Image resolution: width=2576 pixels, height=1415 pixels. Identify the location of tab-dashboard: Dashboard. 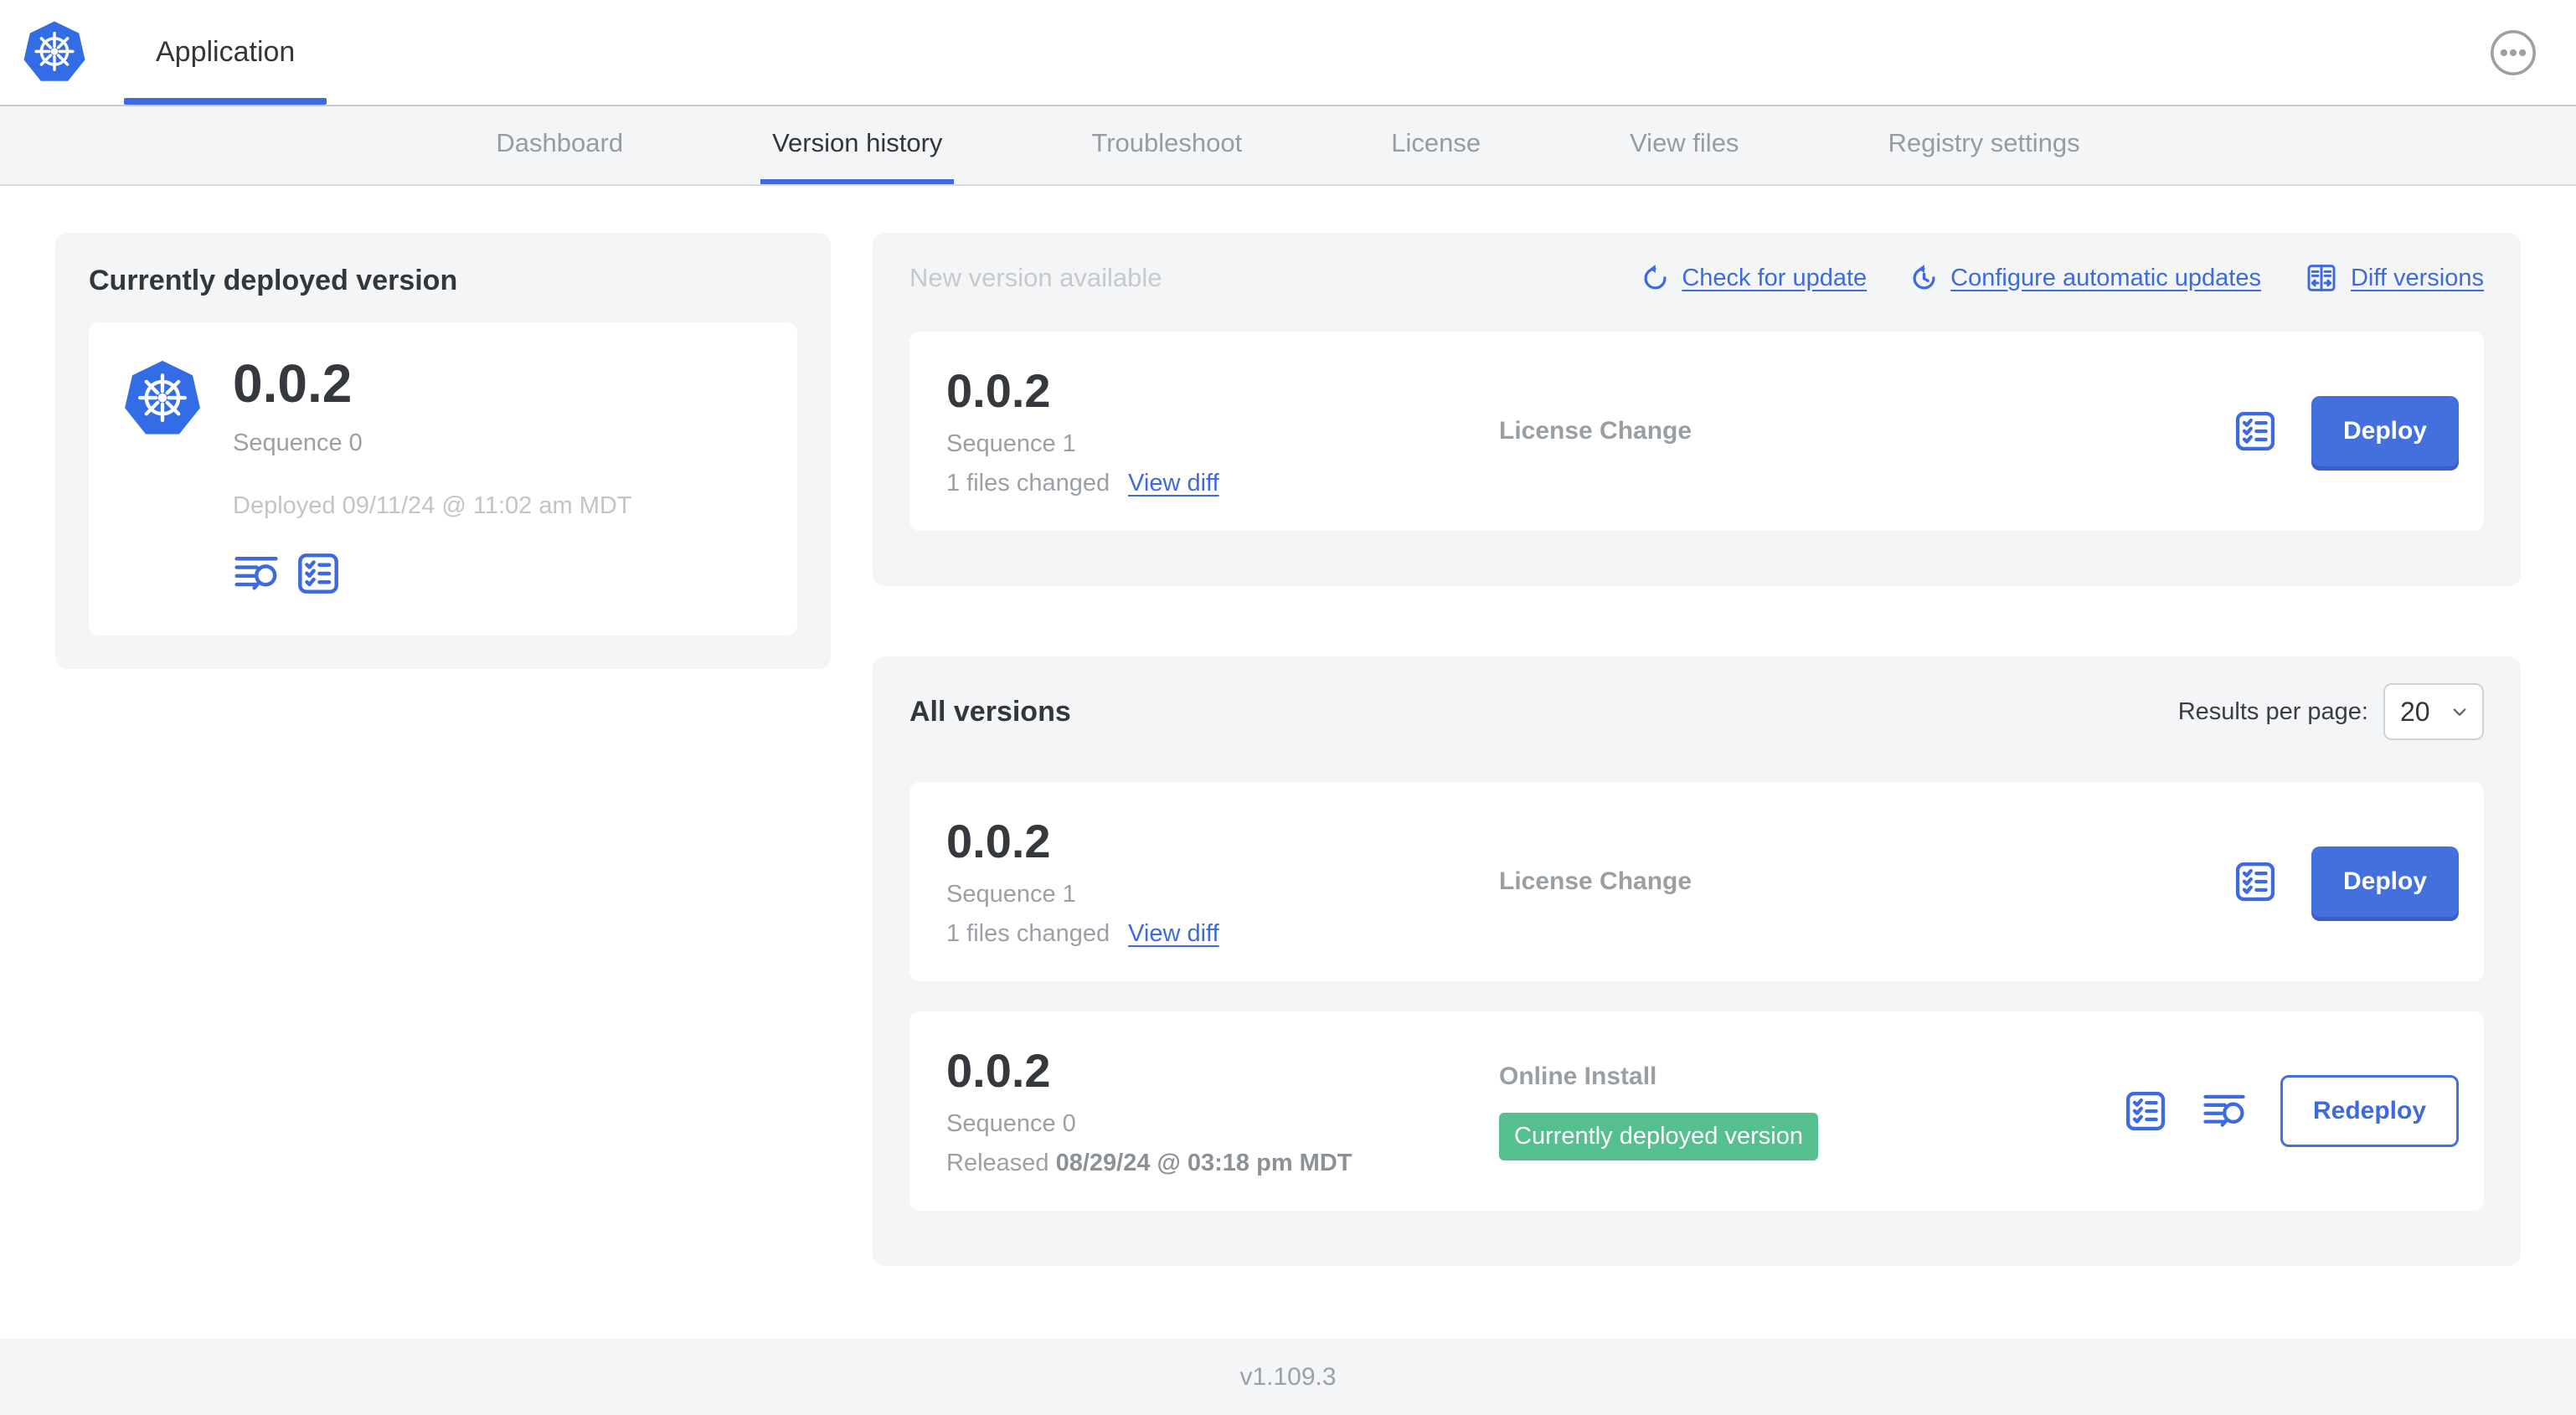
(559, 145).